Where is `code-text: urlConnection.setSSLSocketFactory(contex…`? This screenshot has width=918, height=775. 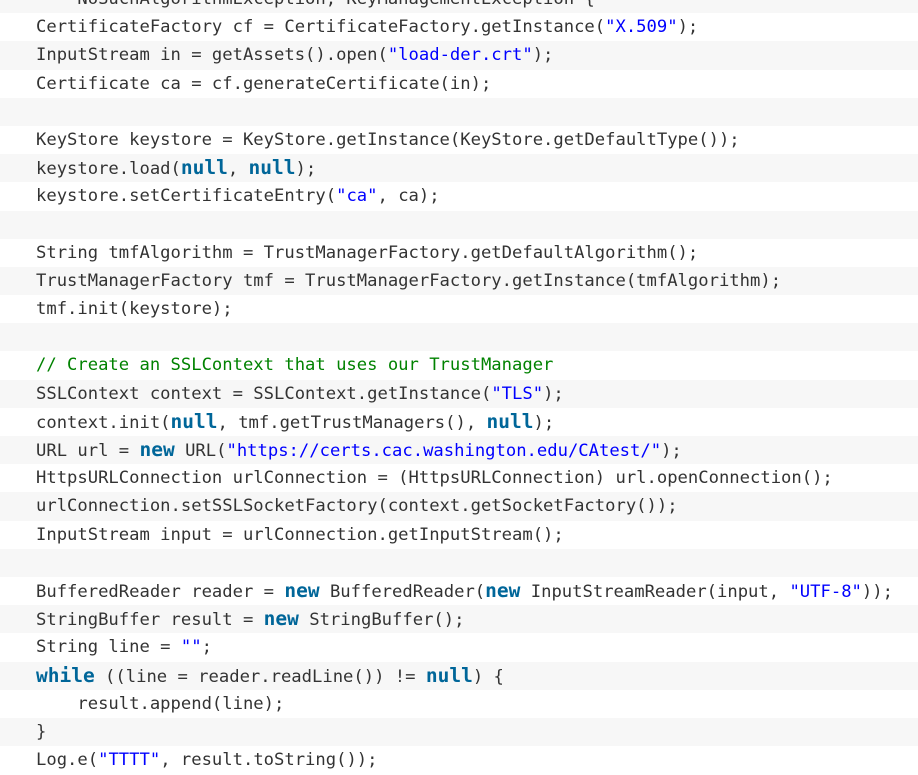 code-text: urlConnection.setSSLSocketFactory(contex… is located at coordinates (357, 506).